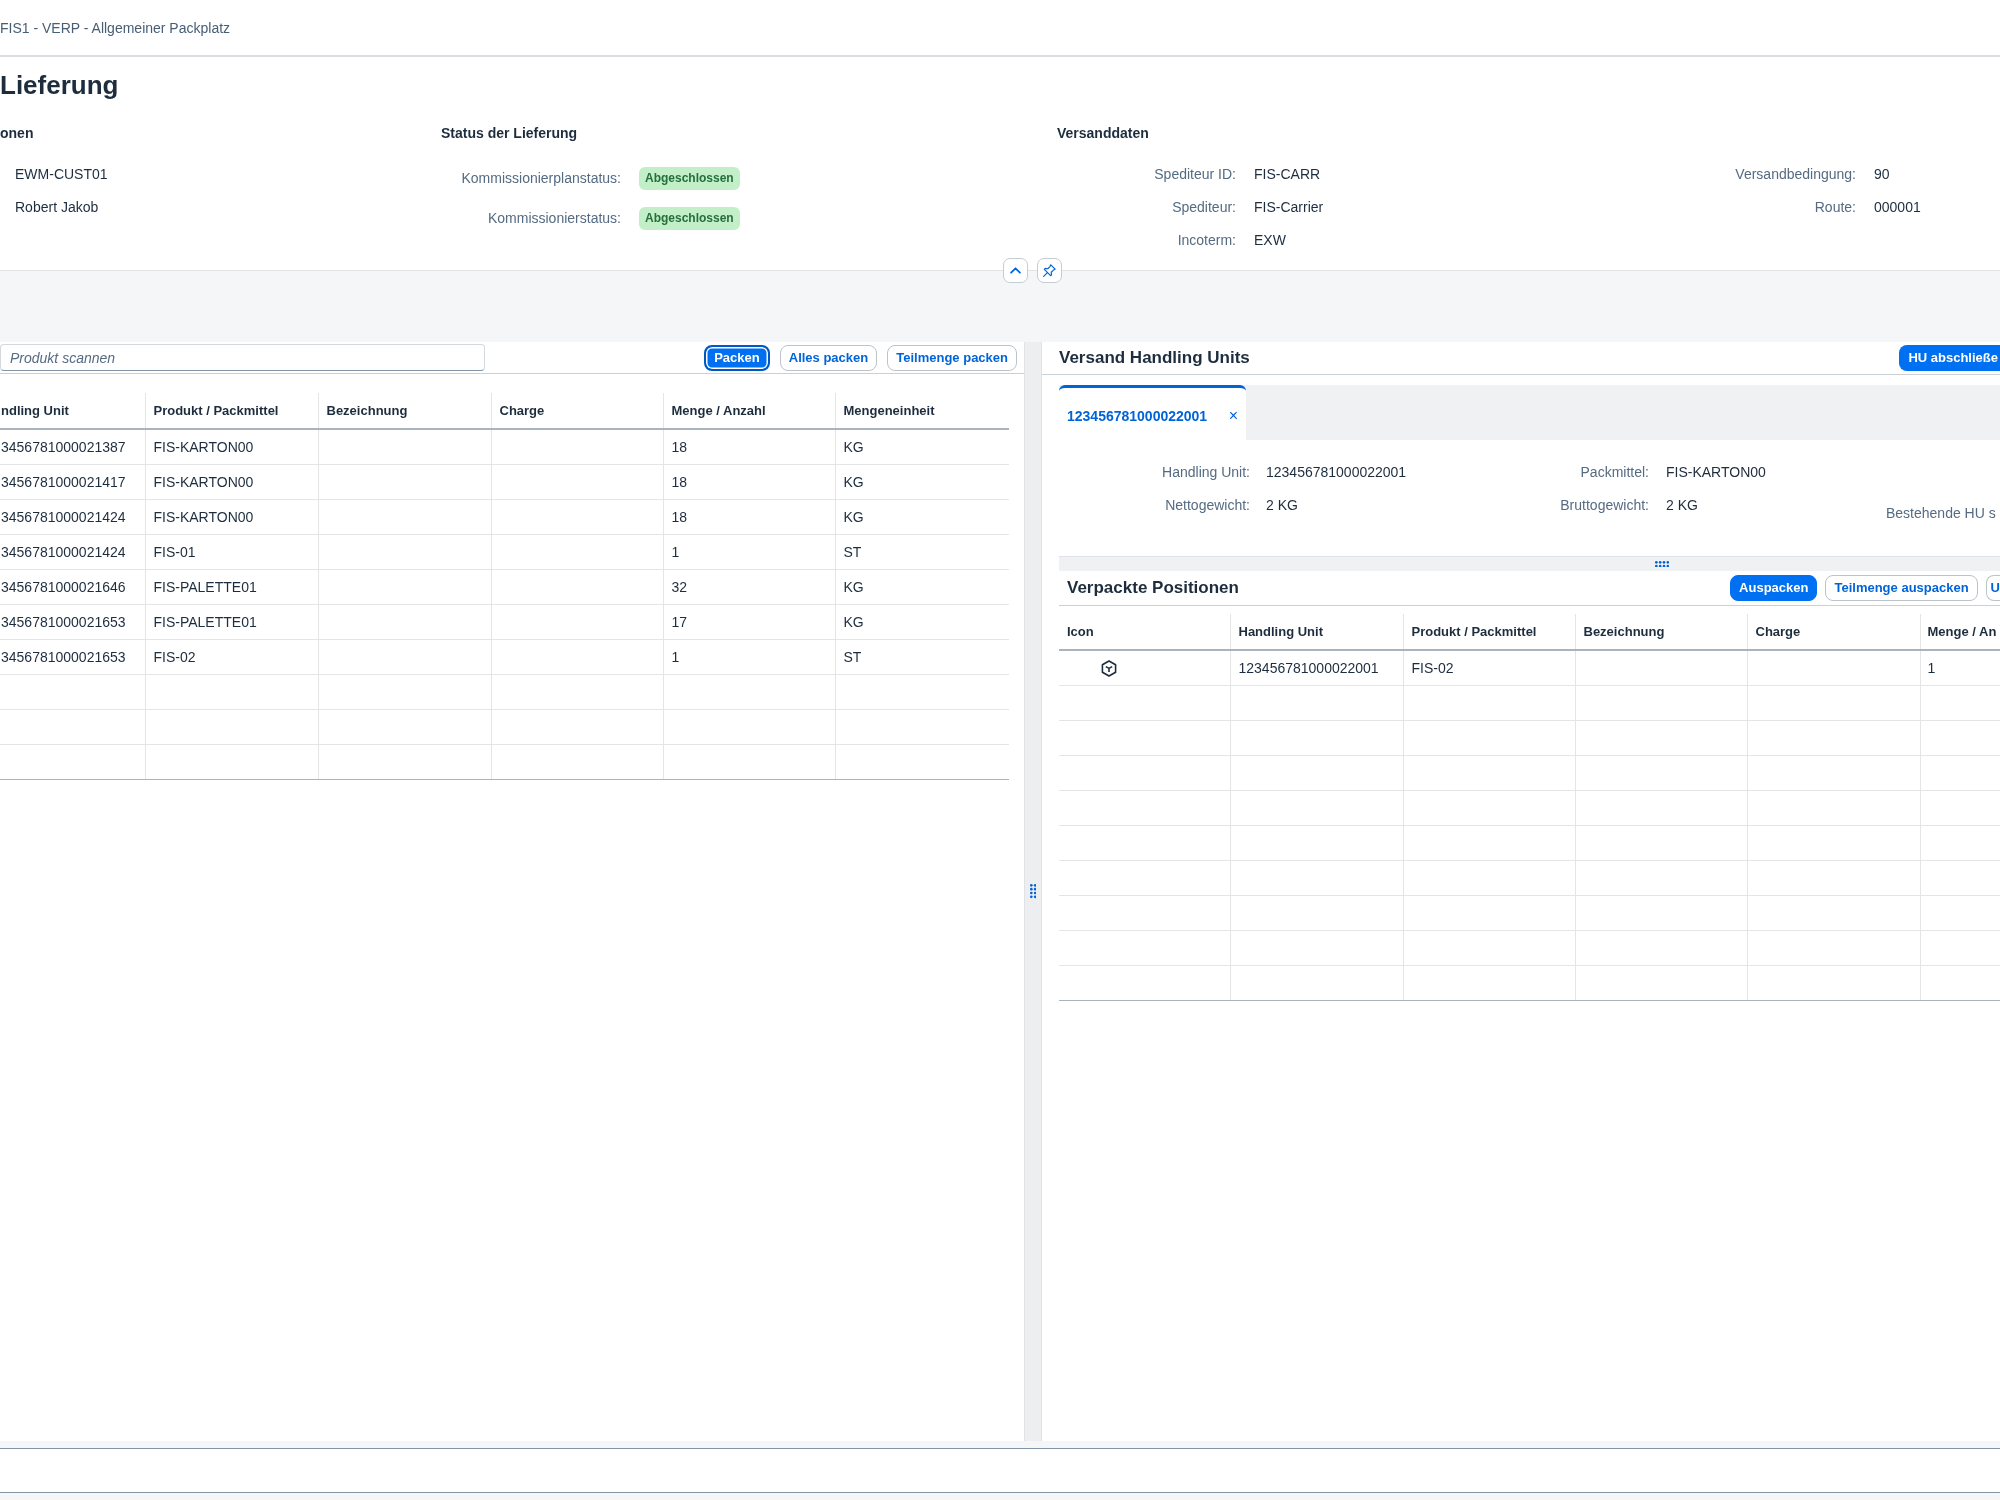 The image size is (2000, 1500). What do you see at coordinates (1901, 588) in the screenshot?
I see `unpack-quantity-button: Teilmenge auspacken` at bounding box center [1901, 588].